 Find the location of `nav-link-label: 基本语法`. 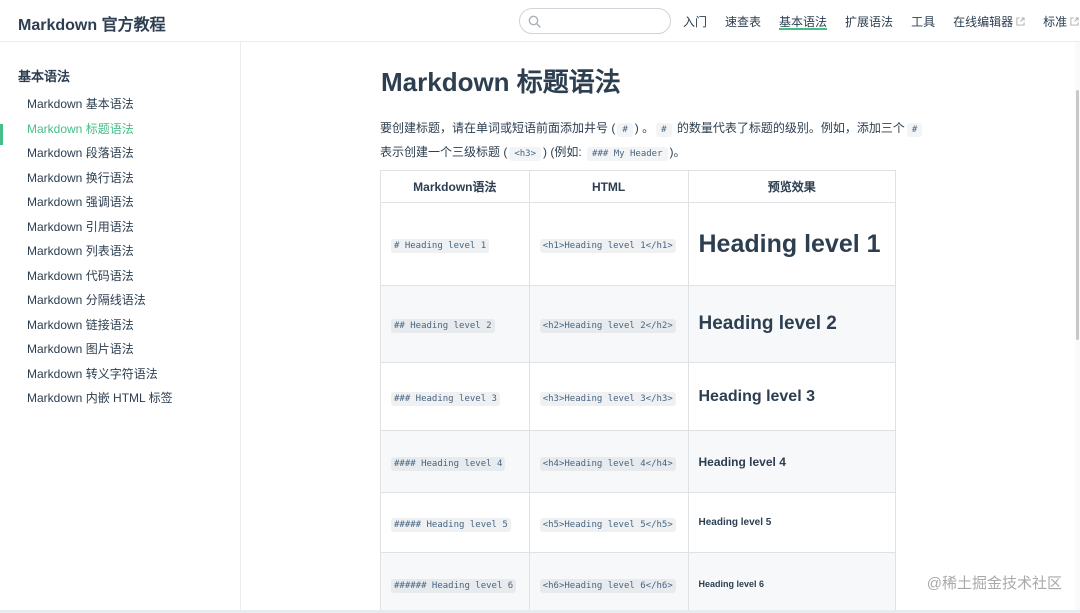

nav-link-label: 基本语法 is located at coordinates (803, 21).